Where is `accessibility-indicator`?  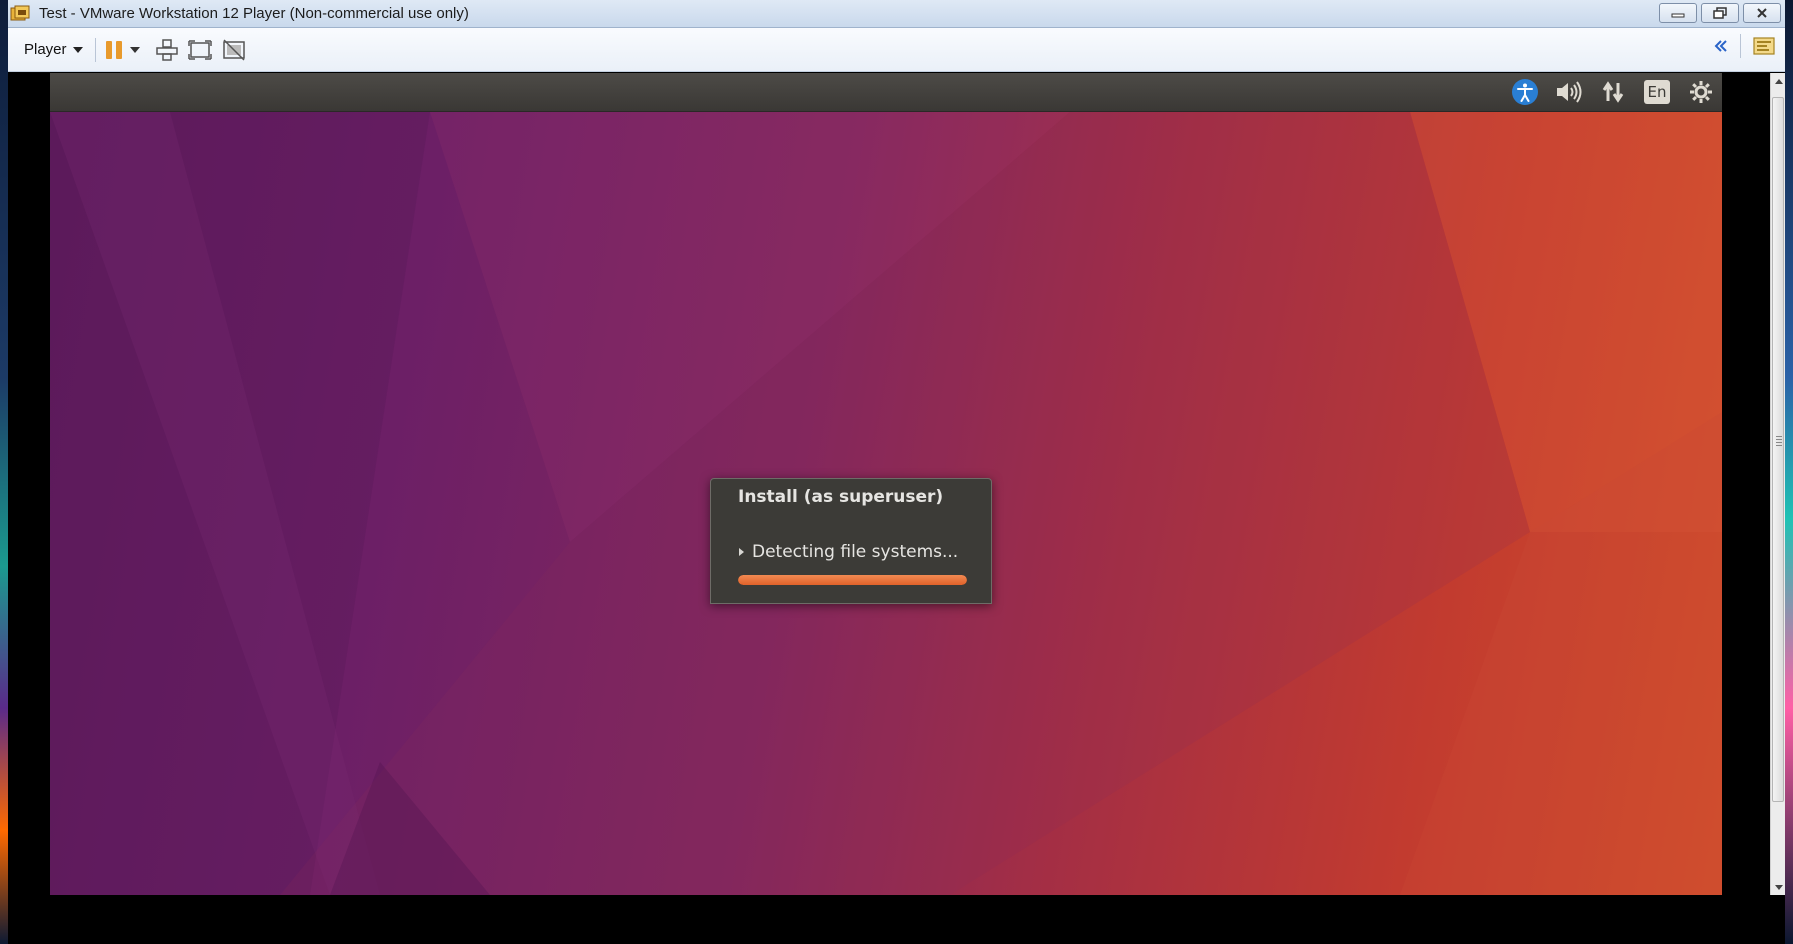
accessibility-indicator is located at coordinates (1525, 92).